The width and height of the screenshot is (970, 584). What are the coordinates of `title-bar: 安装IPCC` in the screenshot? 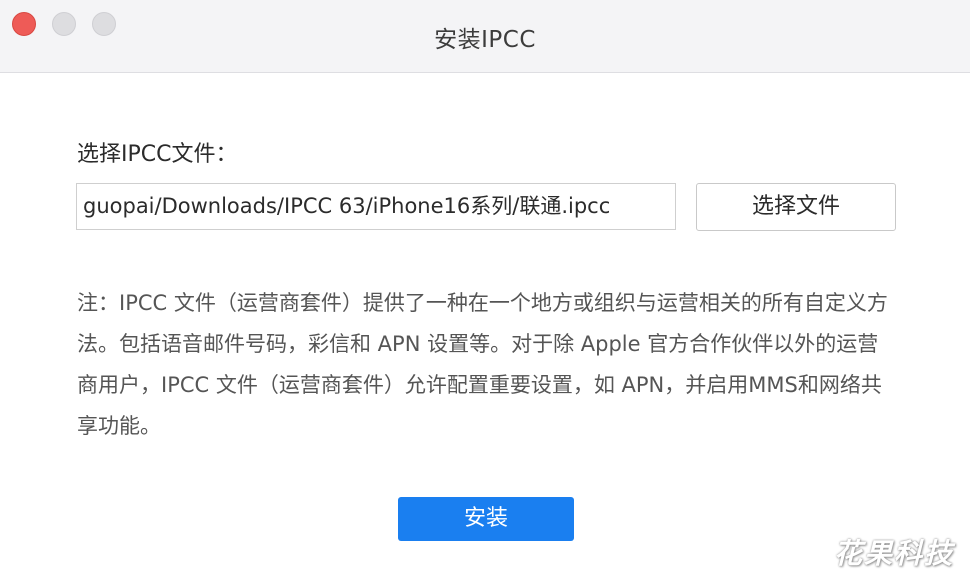 It's located at (485, 36).